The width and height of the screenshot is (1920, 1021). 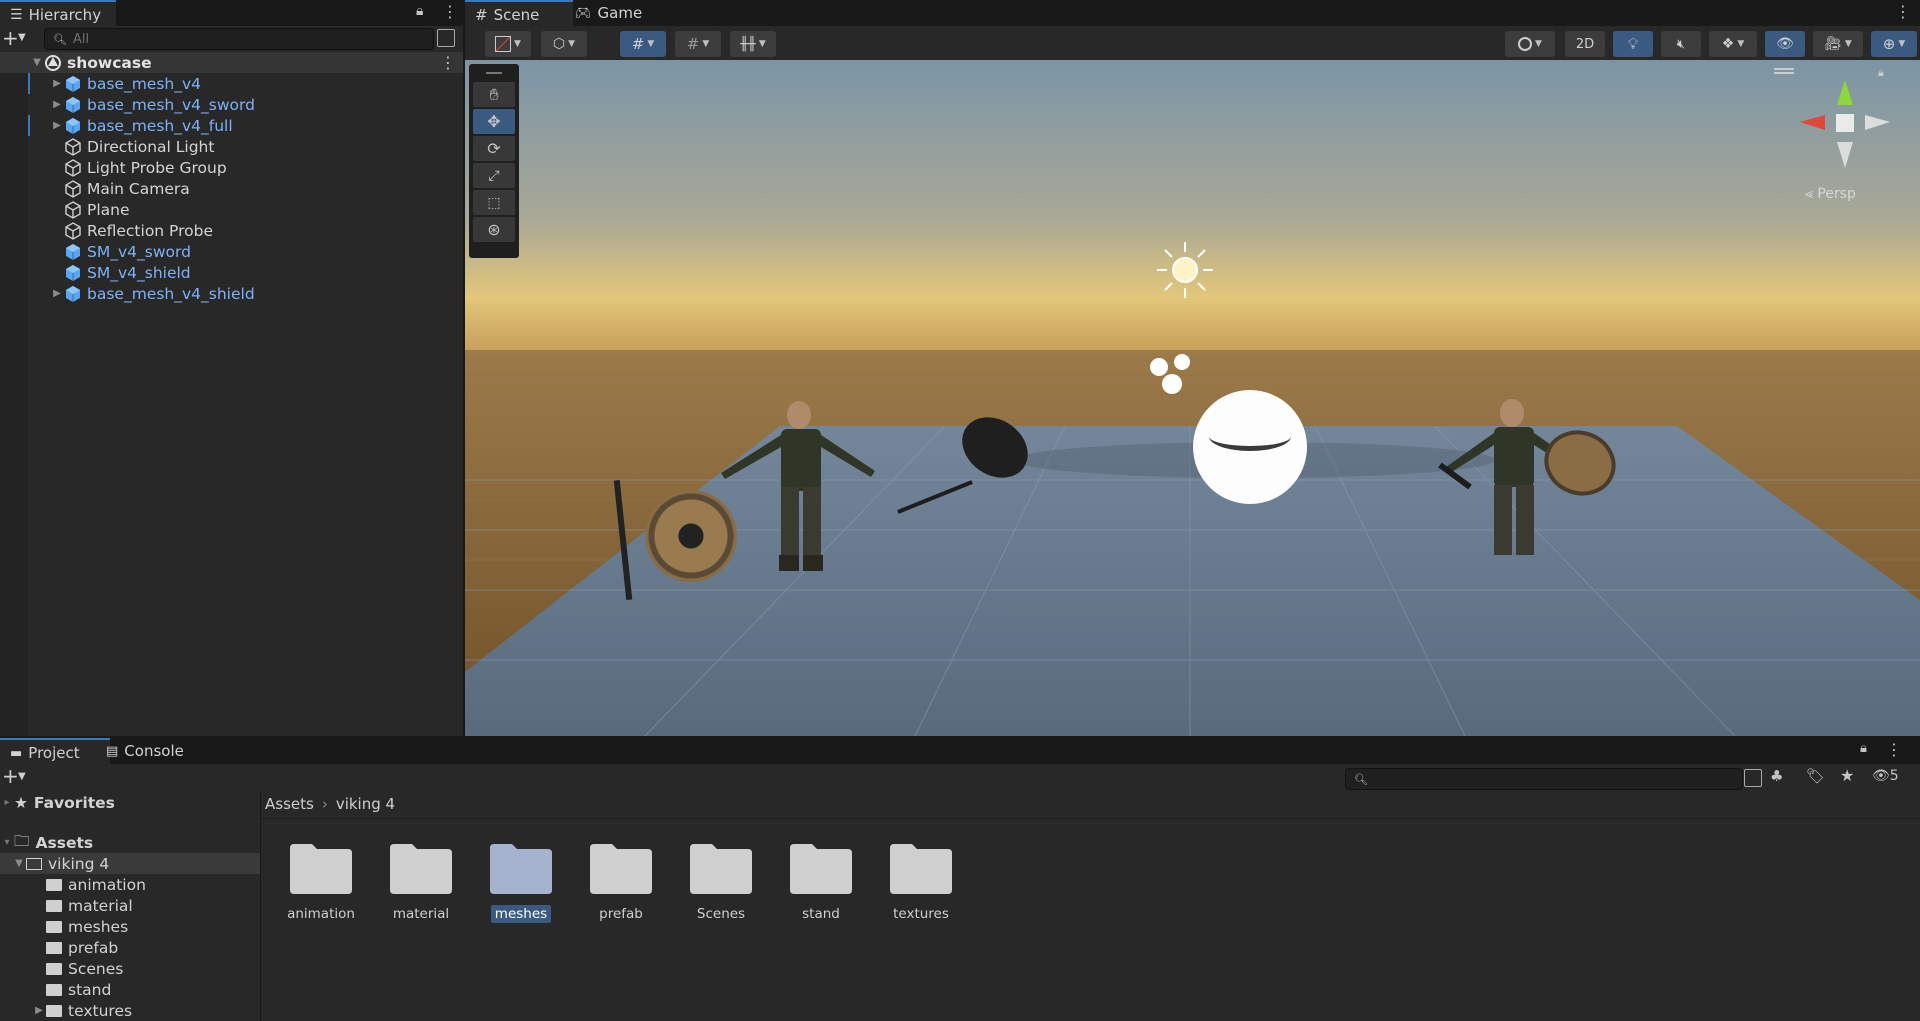 What do you see at coordinates (821, 881) in the screenshot?
I see `folder-tile: stand` at bounding box center [821, 881].